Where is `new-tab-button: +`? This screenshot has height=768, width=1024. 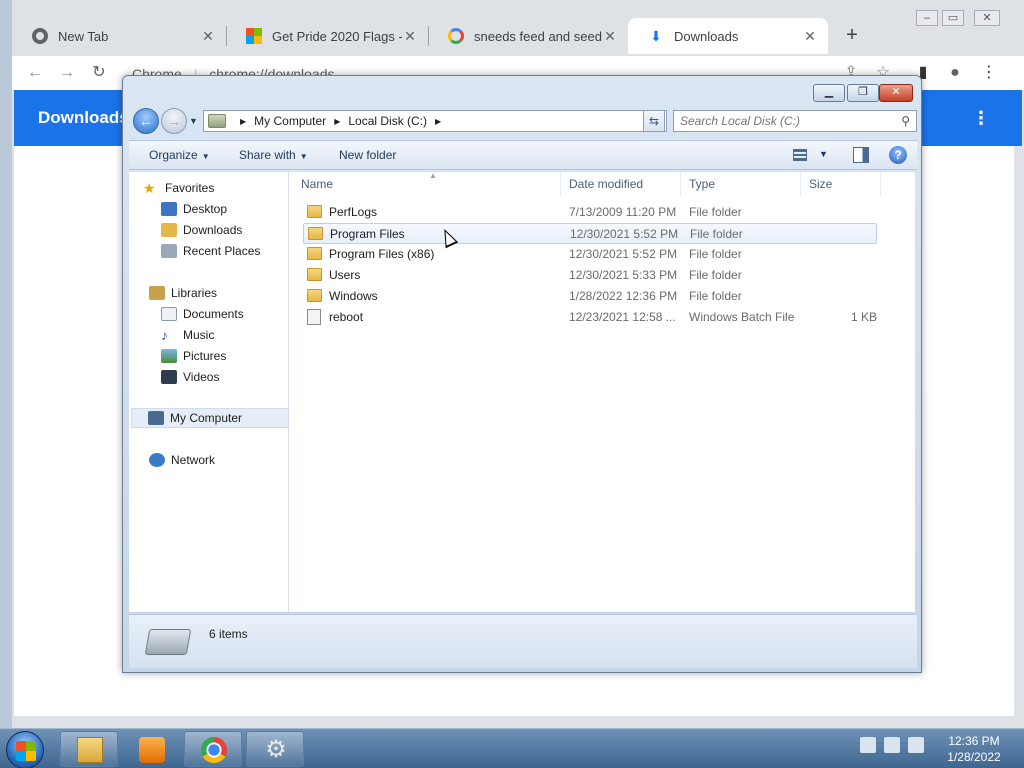
new-tab-button: + is located at coordinates (852, 35).